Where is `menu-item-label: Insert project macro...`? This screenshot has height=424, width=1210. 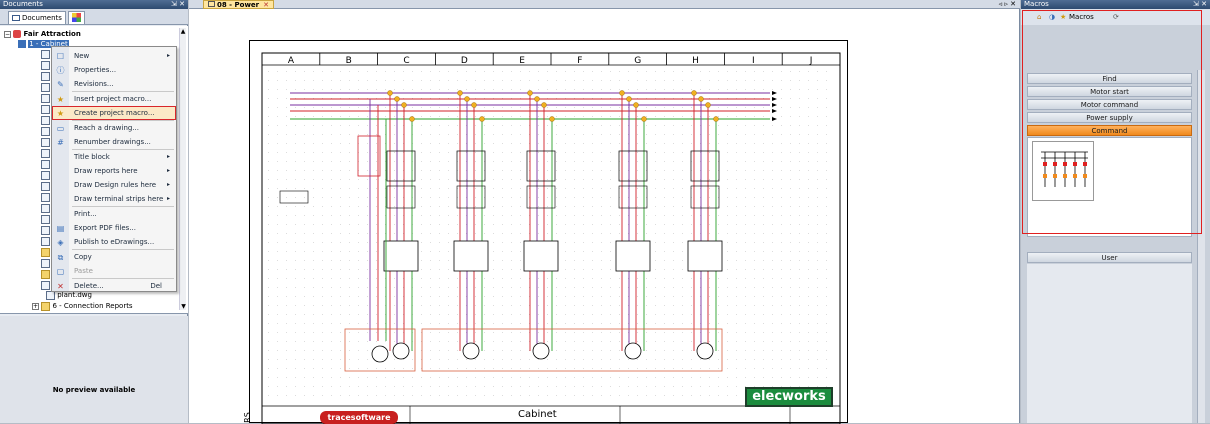
menu-item-label: Insert project macro... is located at coordinates (113, 99).